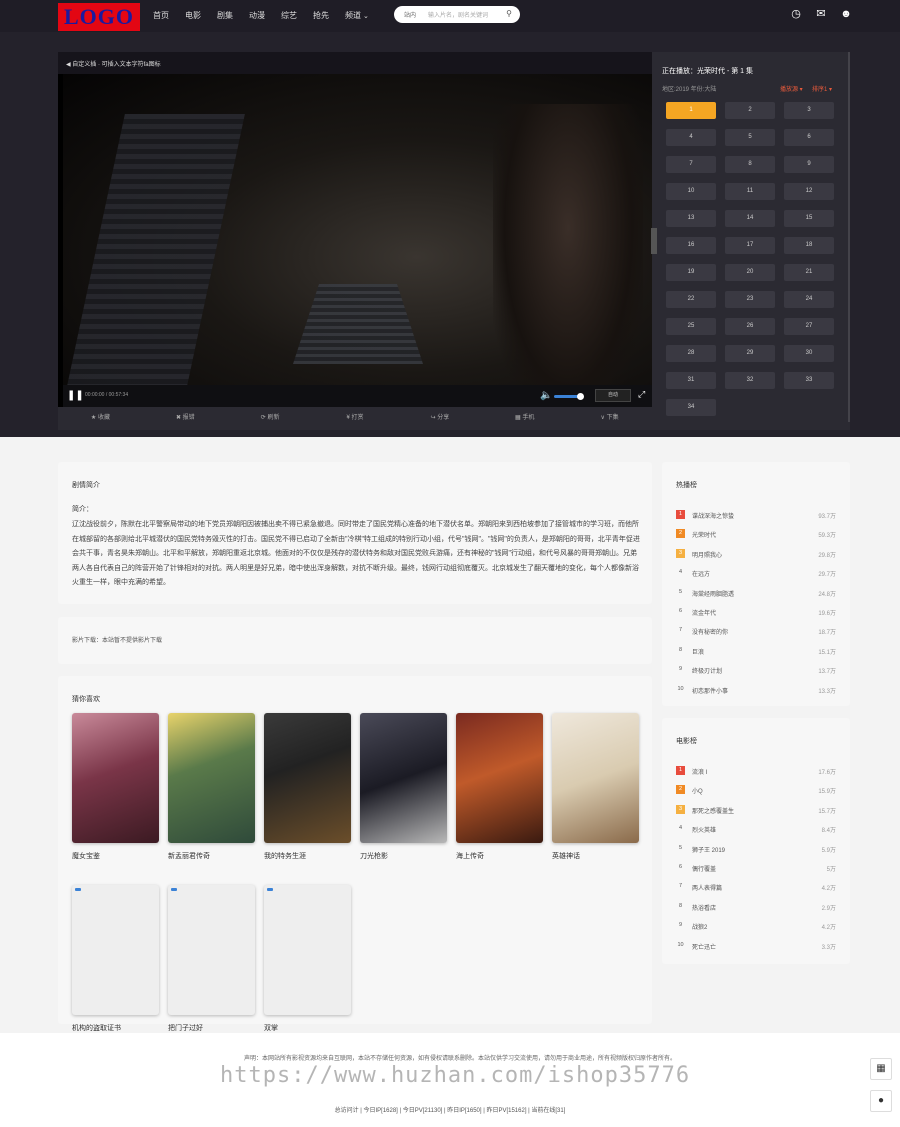  Describe the element at coordinates (756, 556) in the screenshot. I see `rank-row: 3 明月照我心 29.8万` at that location.